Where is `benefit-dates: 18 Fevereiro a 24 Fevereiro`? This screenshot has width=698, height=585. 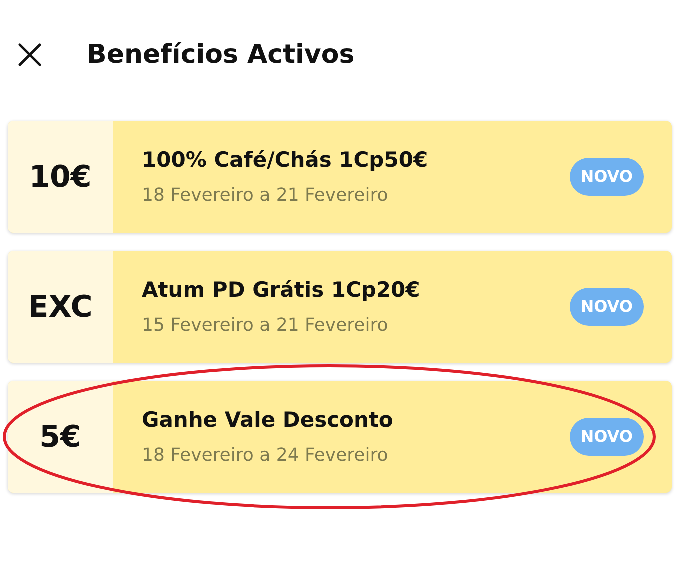
benefit-dates: 18 Fevereiro a 24 Fevereiro is located at coordinates (266, 456).